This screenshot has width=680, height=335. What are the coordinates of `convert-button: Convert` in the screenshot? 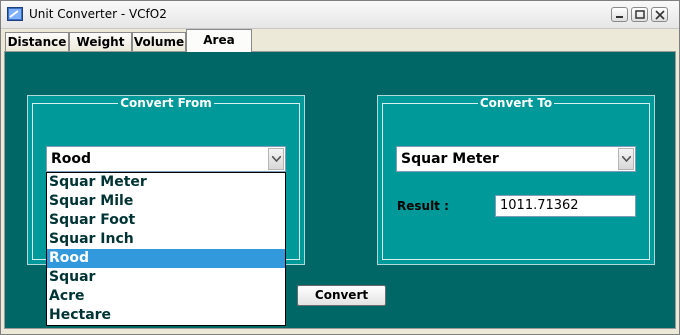 It's located at (341, 295).